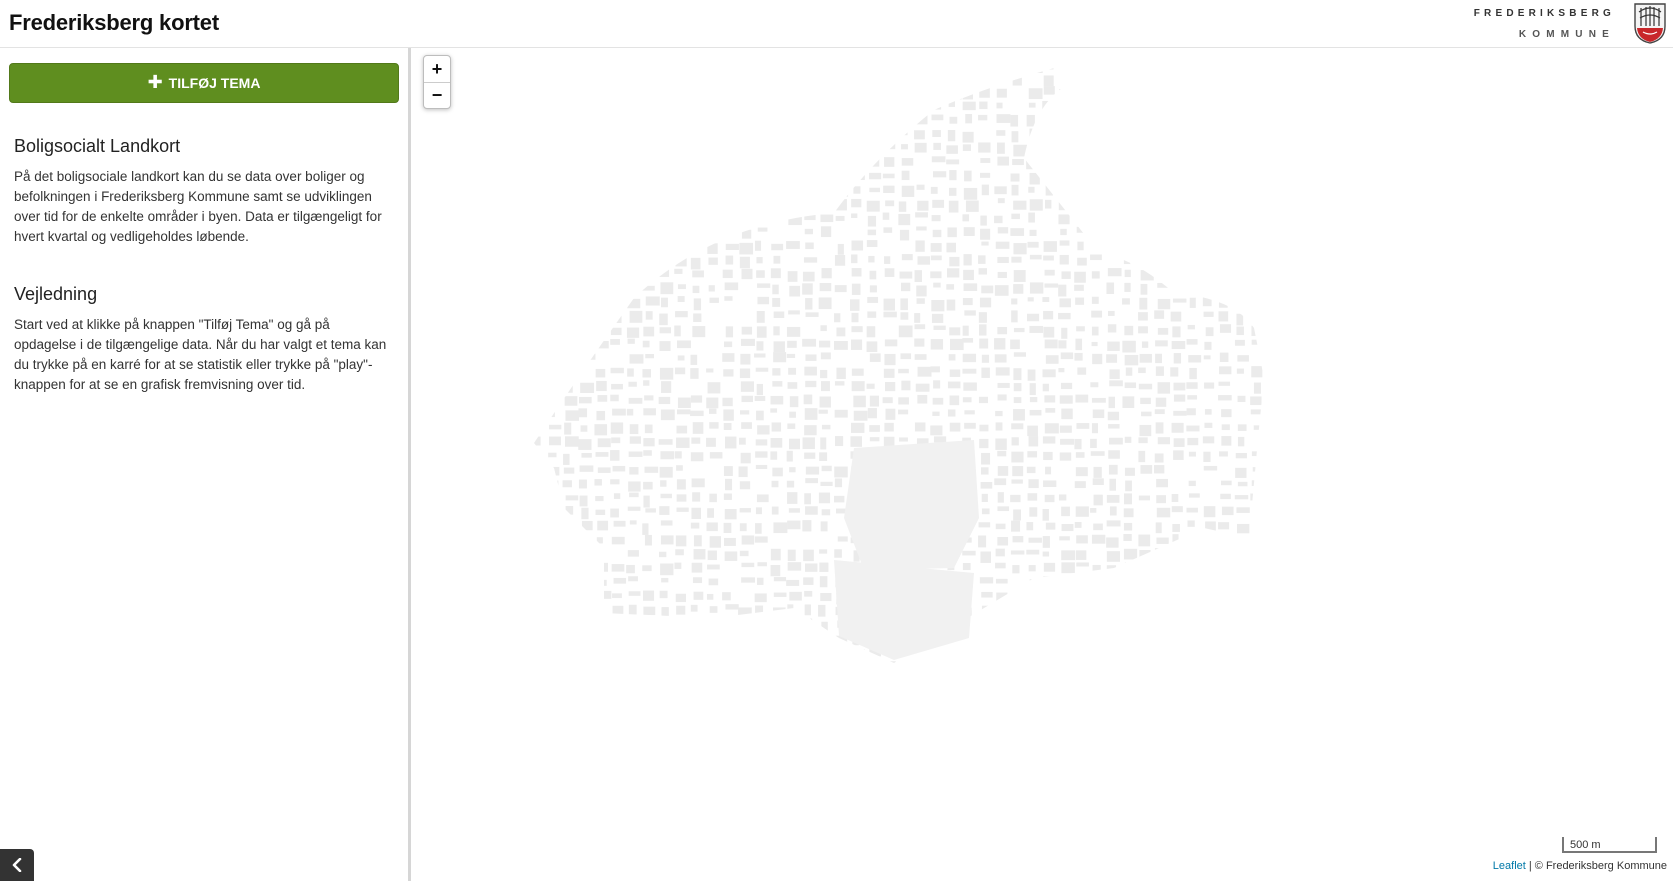 The height and width of the screenshot is (881, 1673). I want to click on brand-line-1: FREDERIKSBERG, so click(1544, 13).